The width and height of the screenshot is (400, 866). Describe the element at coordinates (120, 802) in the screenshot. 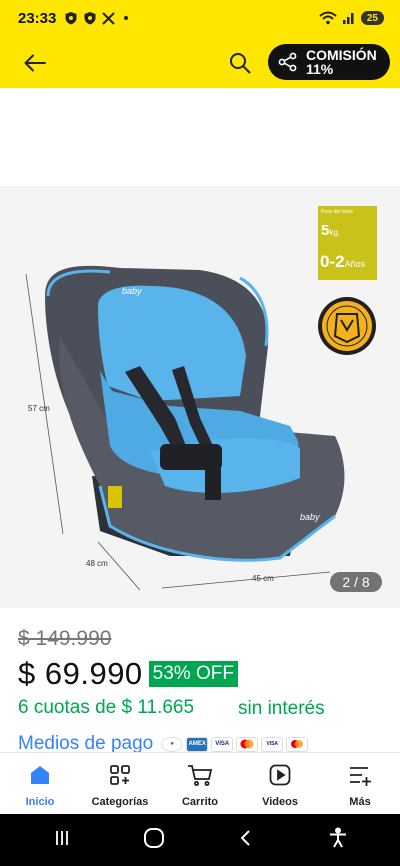

I see `nav-label: Categorías` at that location.